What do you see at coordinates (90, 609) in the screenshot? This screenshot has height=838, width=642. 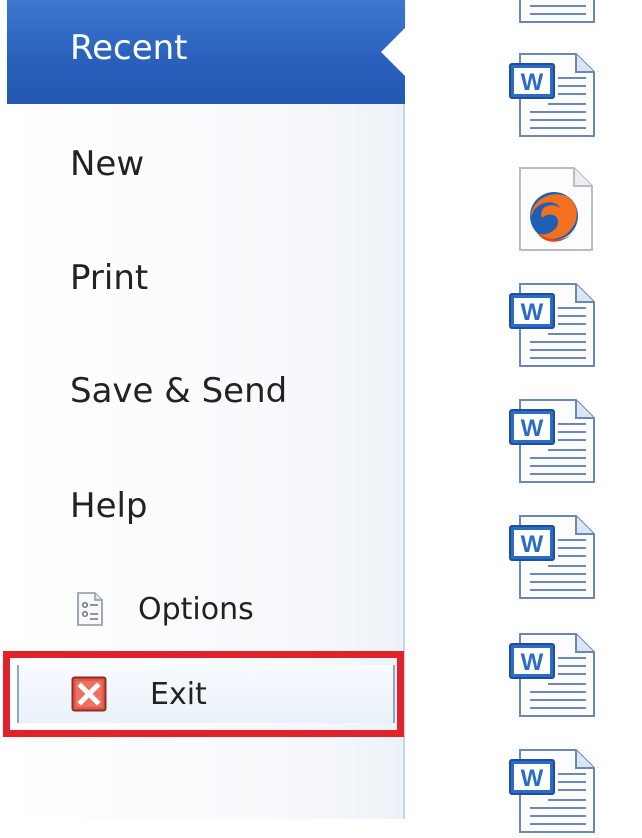 I see `options-icon` at bounding box center [90, 609].